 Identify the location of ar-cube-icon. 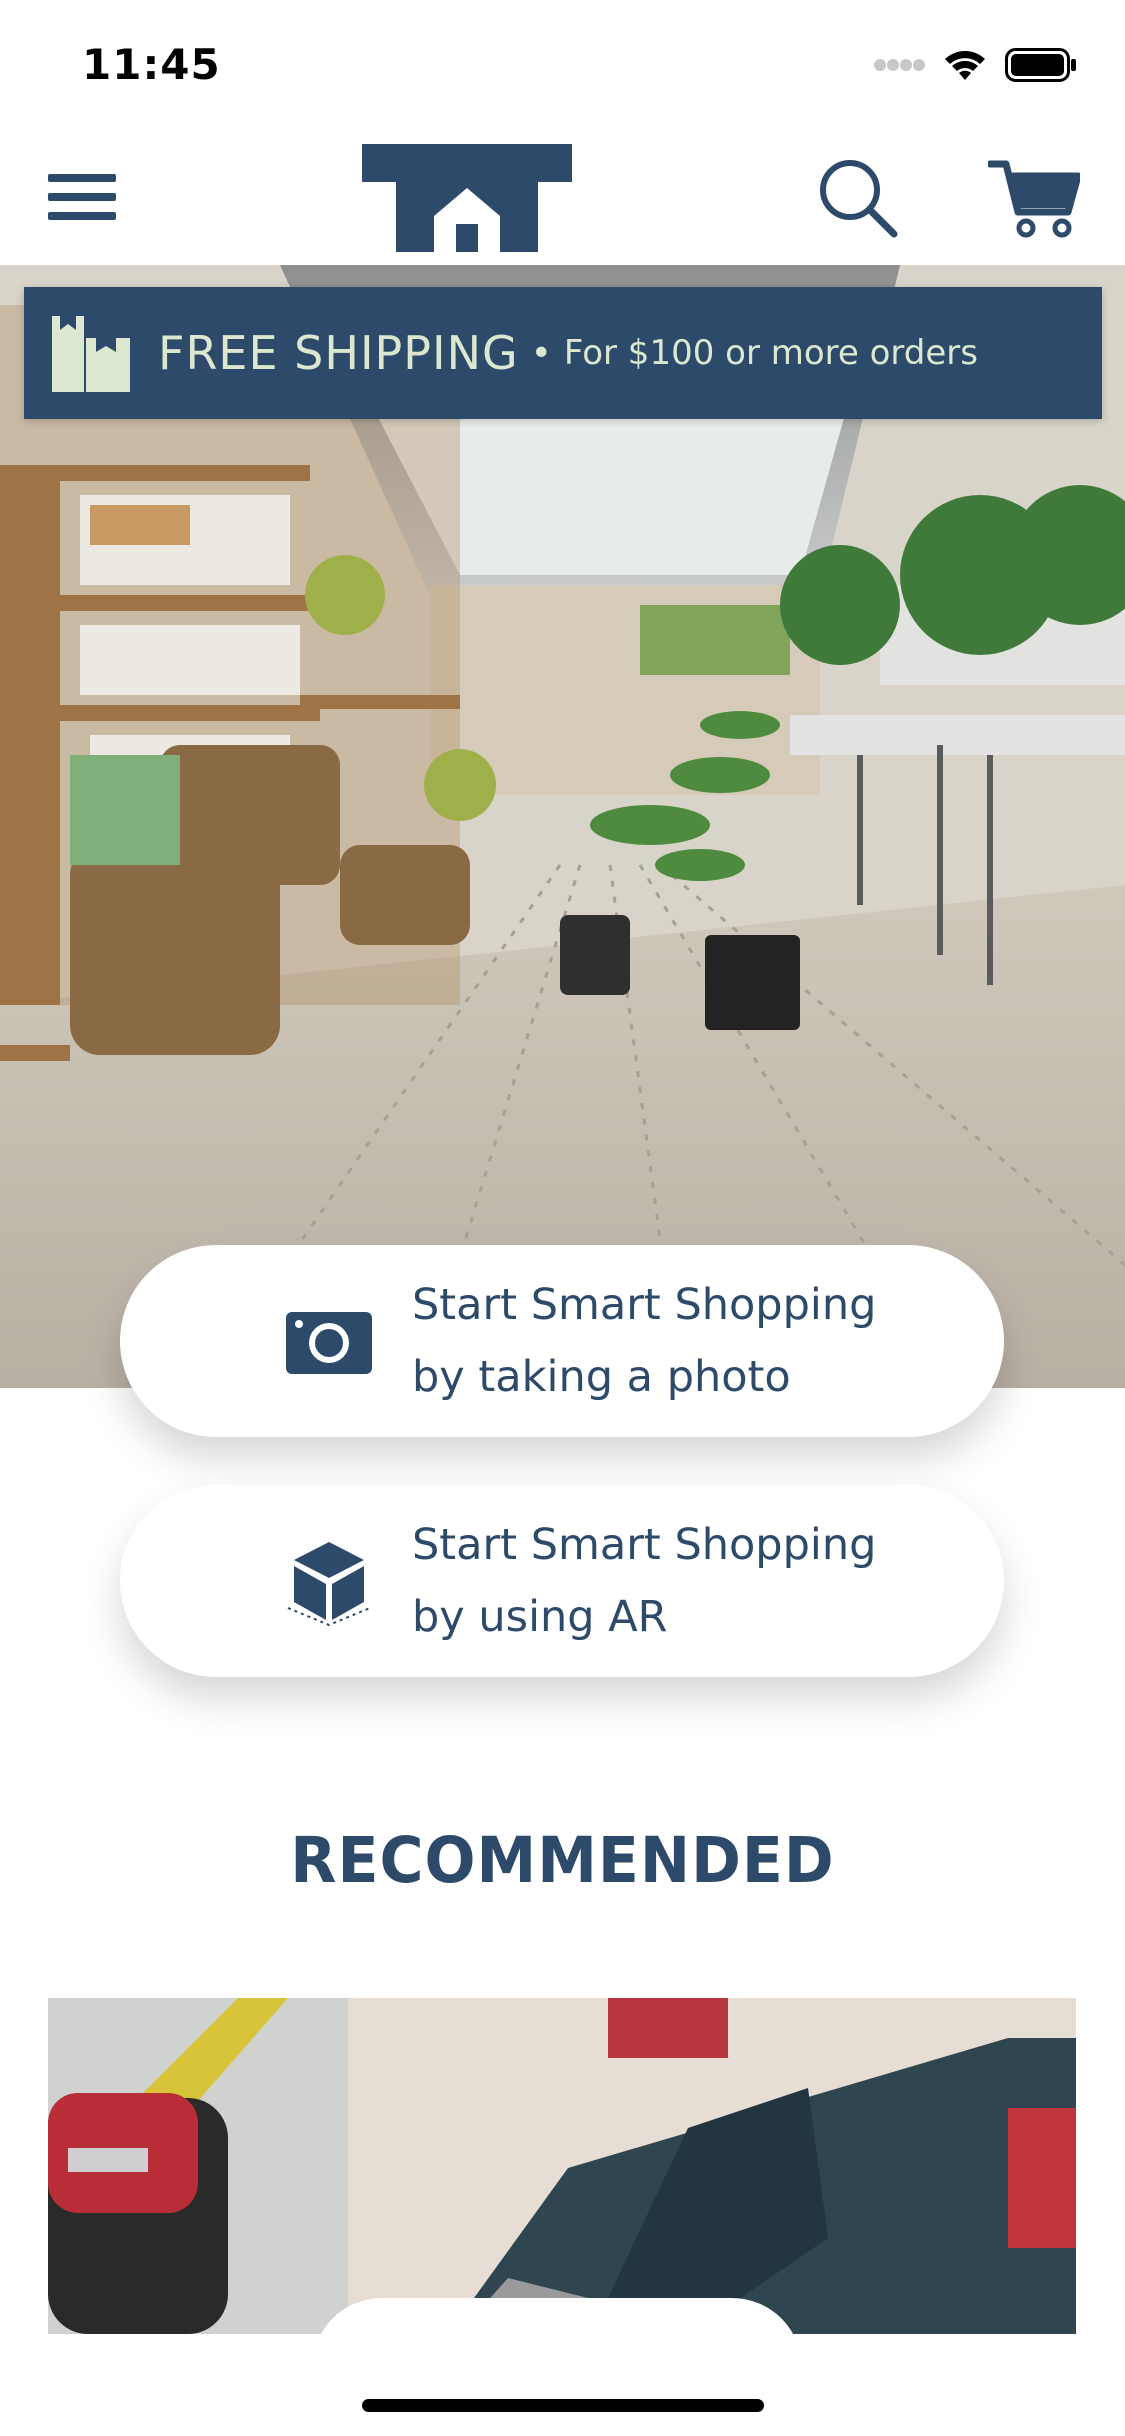
(329, 1584).